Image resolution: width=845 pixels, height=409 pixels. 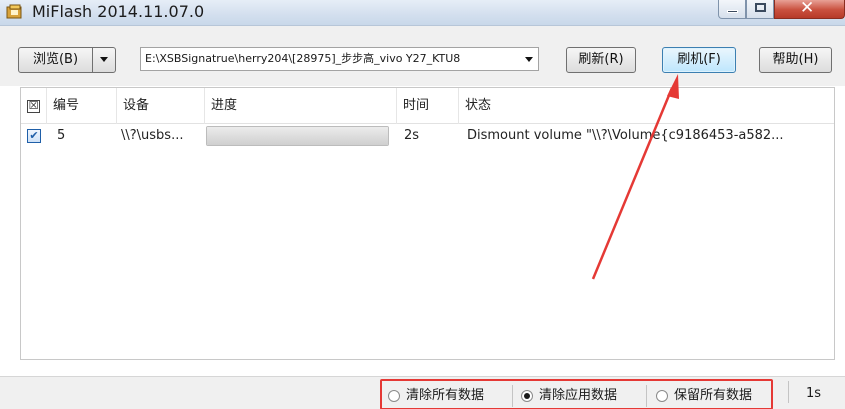 What do you see at coordinates (34, 136) in the screenshot?
I see `row-checkbox: ✔` at bounding box center [34, 136].